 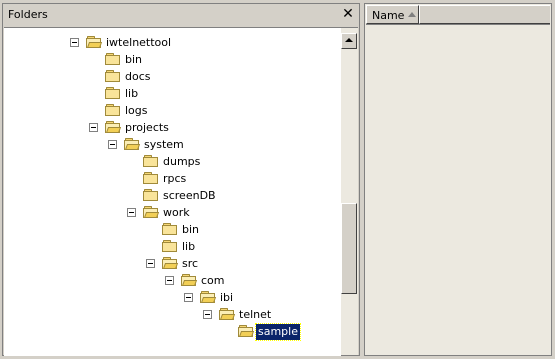 I want to click on tree-item-docs: docs, so click(x=169, y=77).